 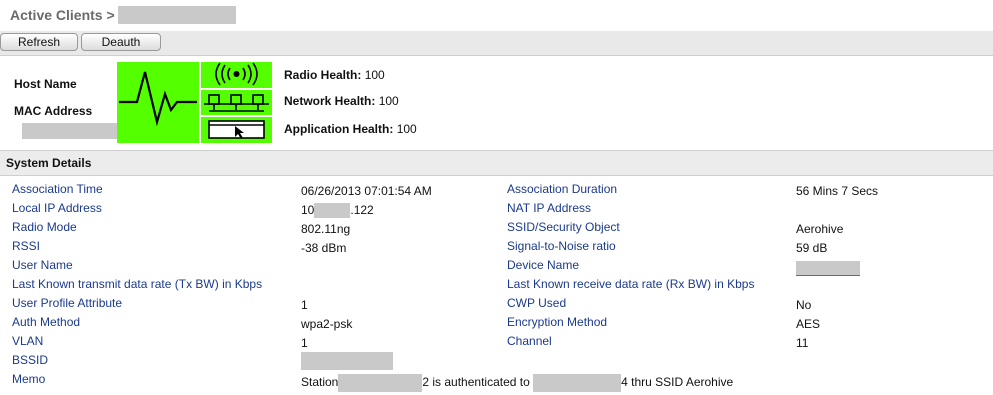 I want to click on network-health: Network Health: 100, so click(x=341, y=101).